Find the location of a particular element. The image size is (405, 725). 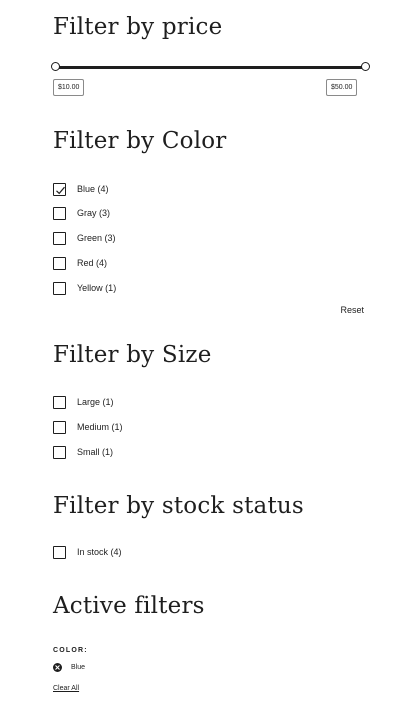

active-filter-category: COLOR: is located at coordinates (70, 650).